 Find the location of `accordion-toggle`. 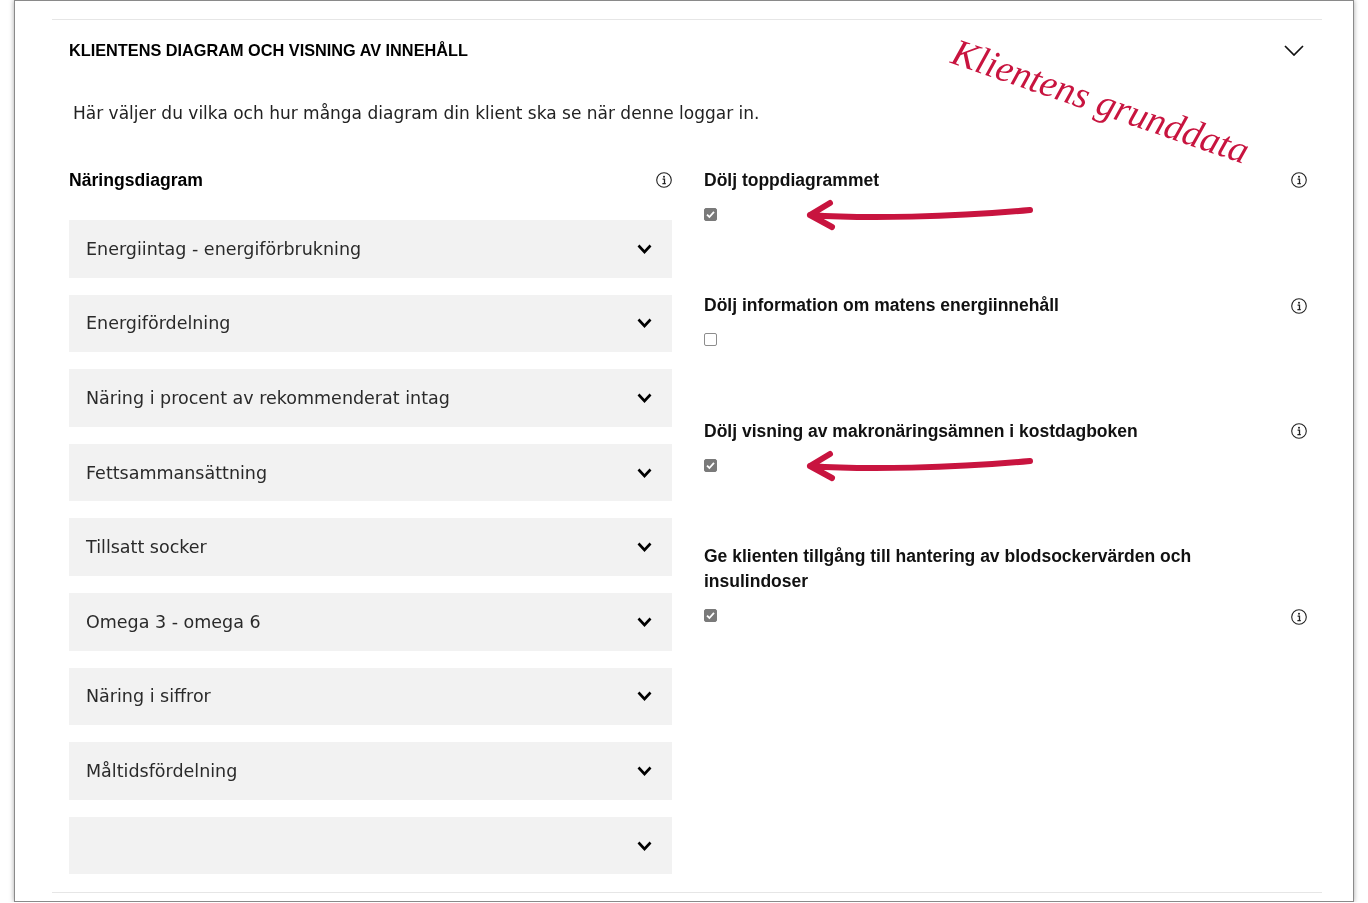

accordion-toggle is located at coordinates (370, 845).